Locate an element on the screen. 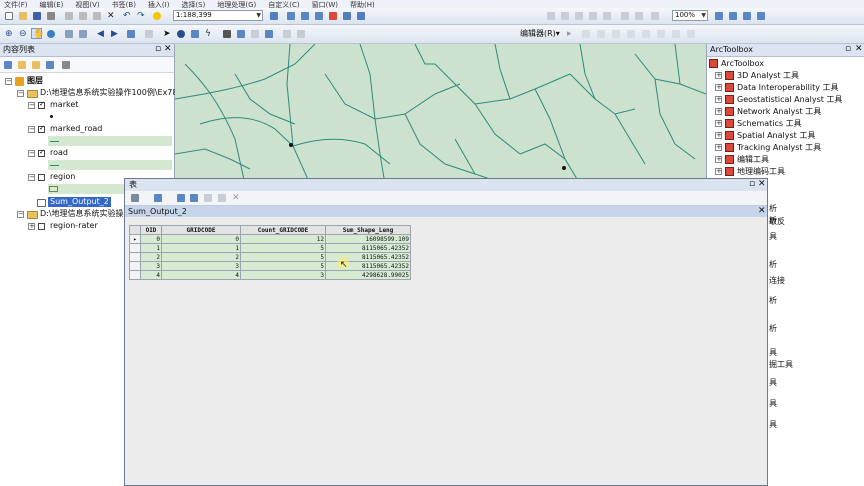  open-button is located at coordinates (22, 15).